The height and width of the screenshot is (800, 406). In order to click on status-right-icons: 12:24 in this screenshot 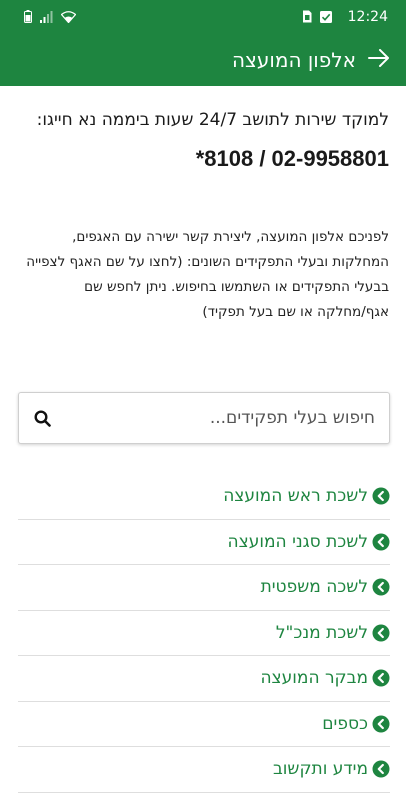, I will do `click(345, 17)`.